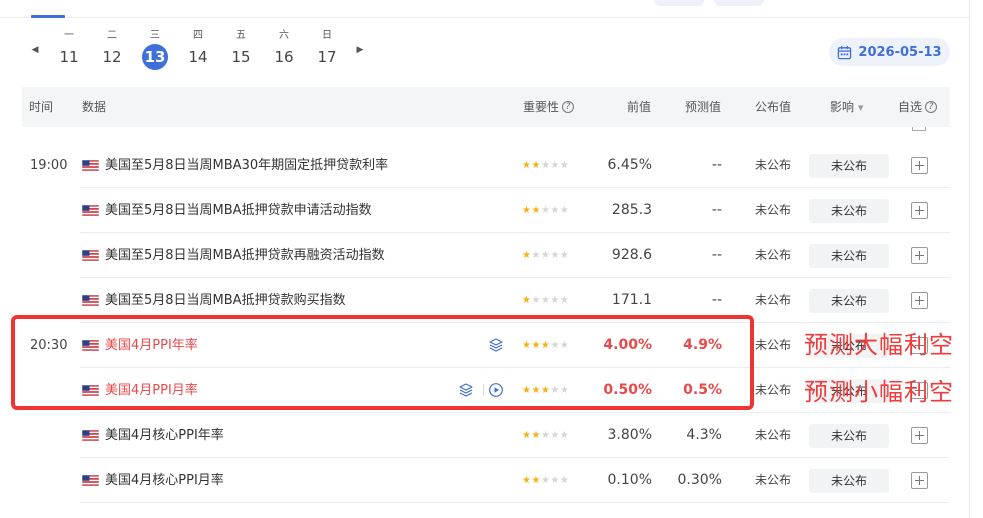 The image size is (983, 518). What do you see at coordinates (112, 57) in the screenshot?
I see `day-number: 12` at bounding box center [112, 57].